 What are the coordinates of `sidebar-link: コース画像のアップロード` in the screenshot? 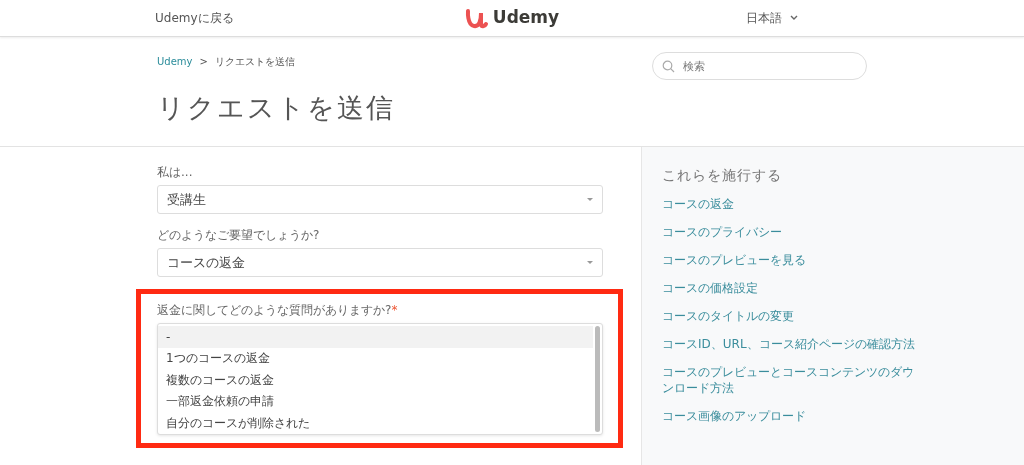 It's located at (793, 415).